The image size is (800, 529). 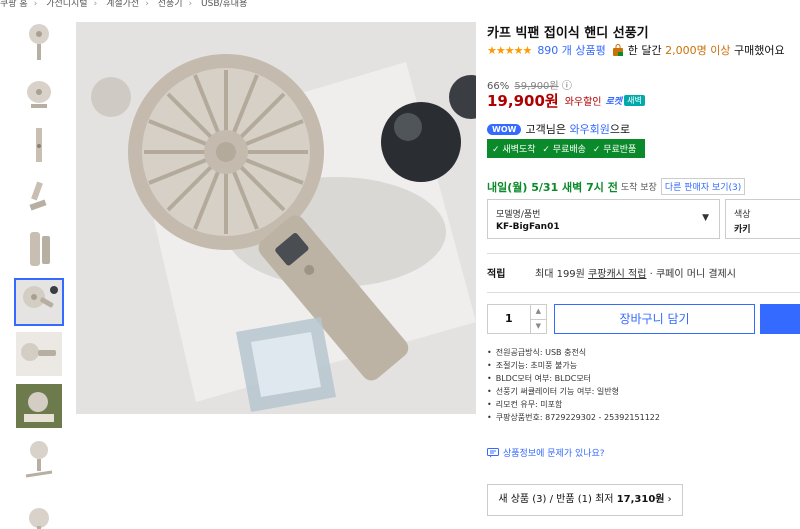 I want to click on lowest-price: 17,310원, so click(x=640, y=499).